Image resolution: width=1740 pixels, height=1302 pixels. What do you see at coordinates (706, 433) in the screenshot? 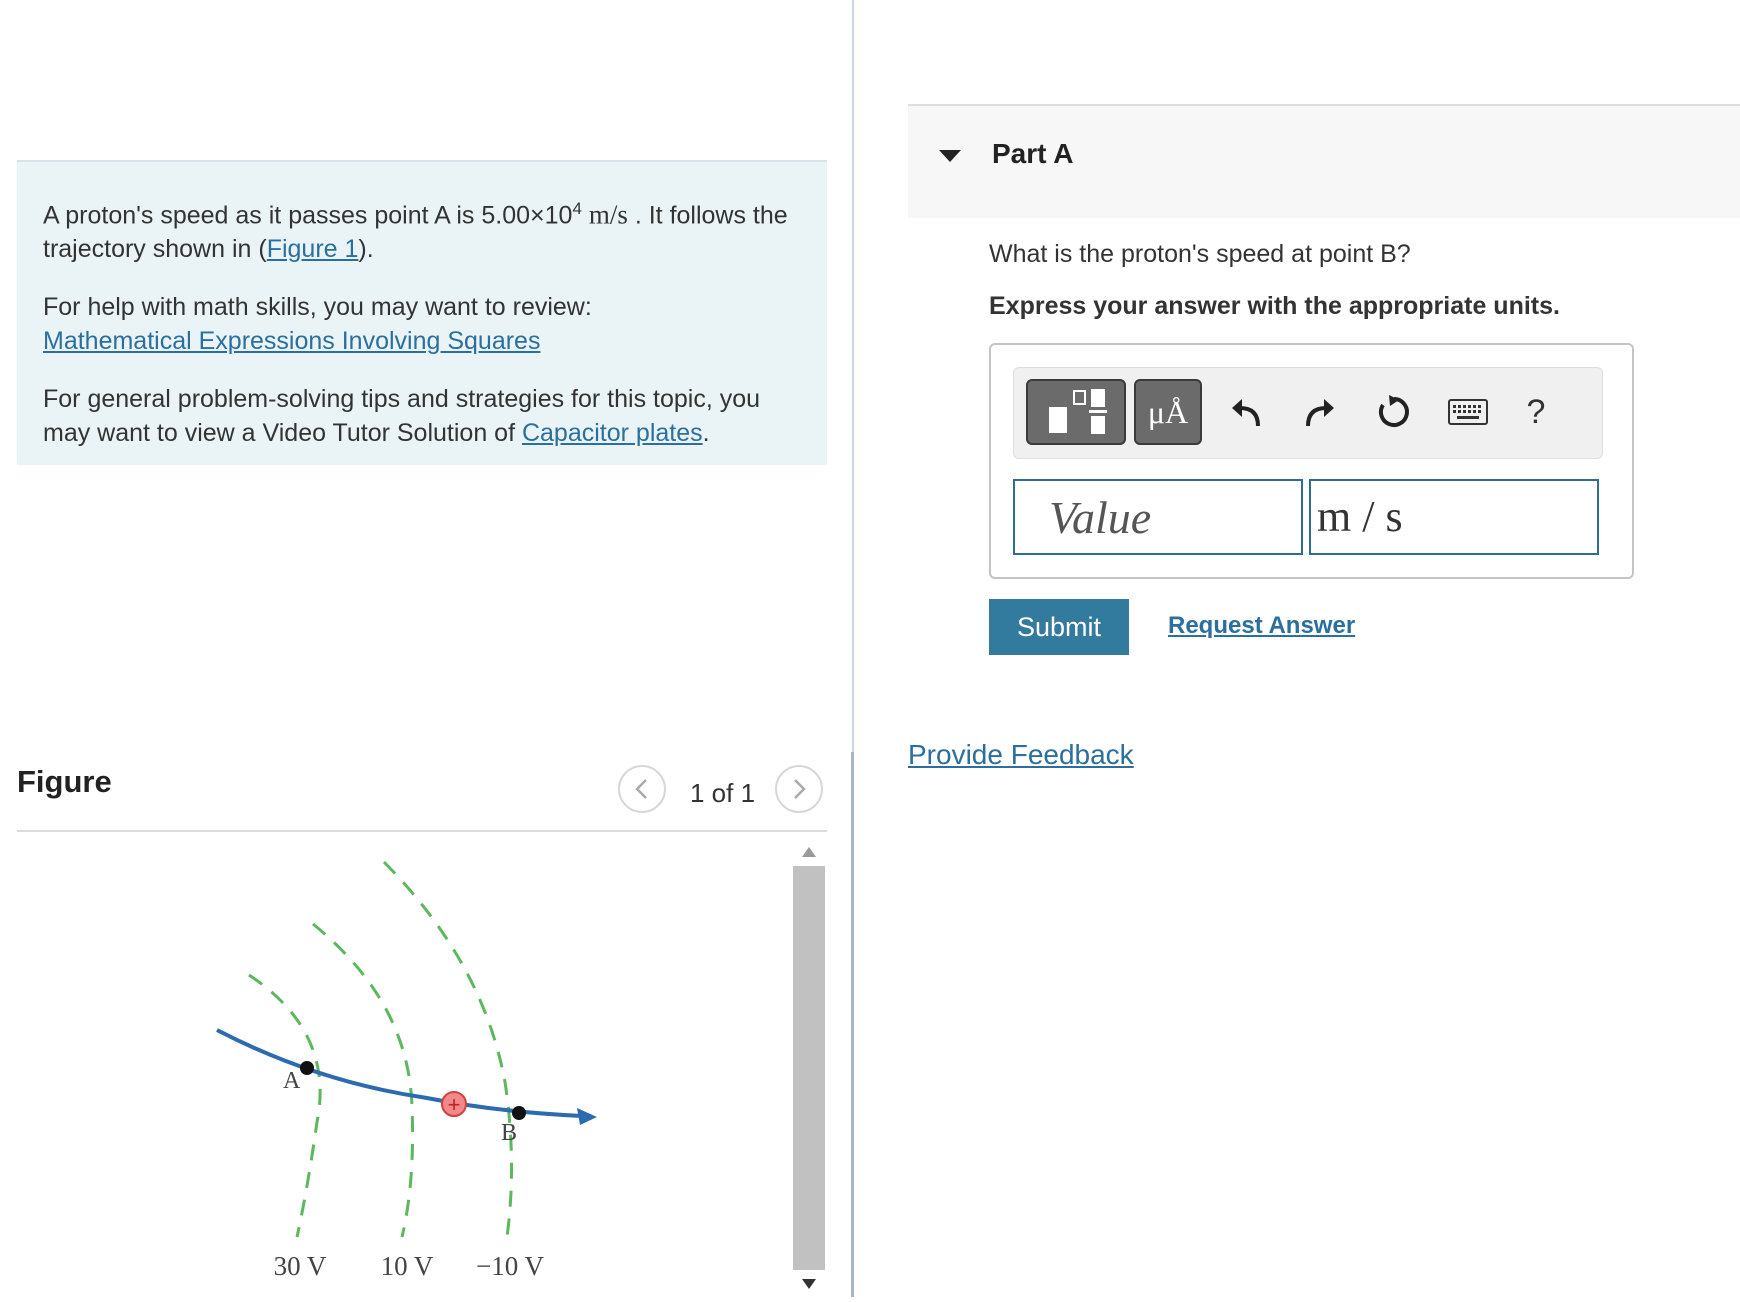
I see `tips-end: .` at bounding box center [706, 433].